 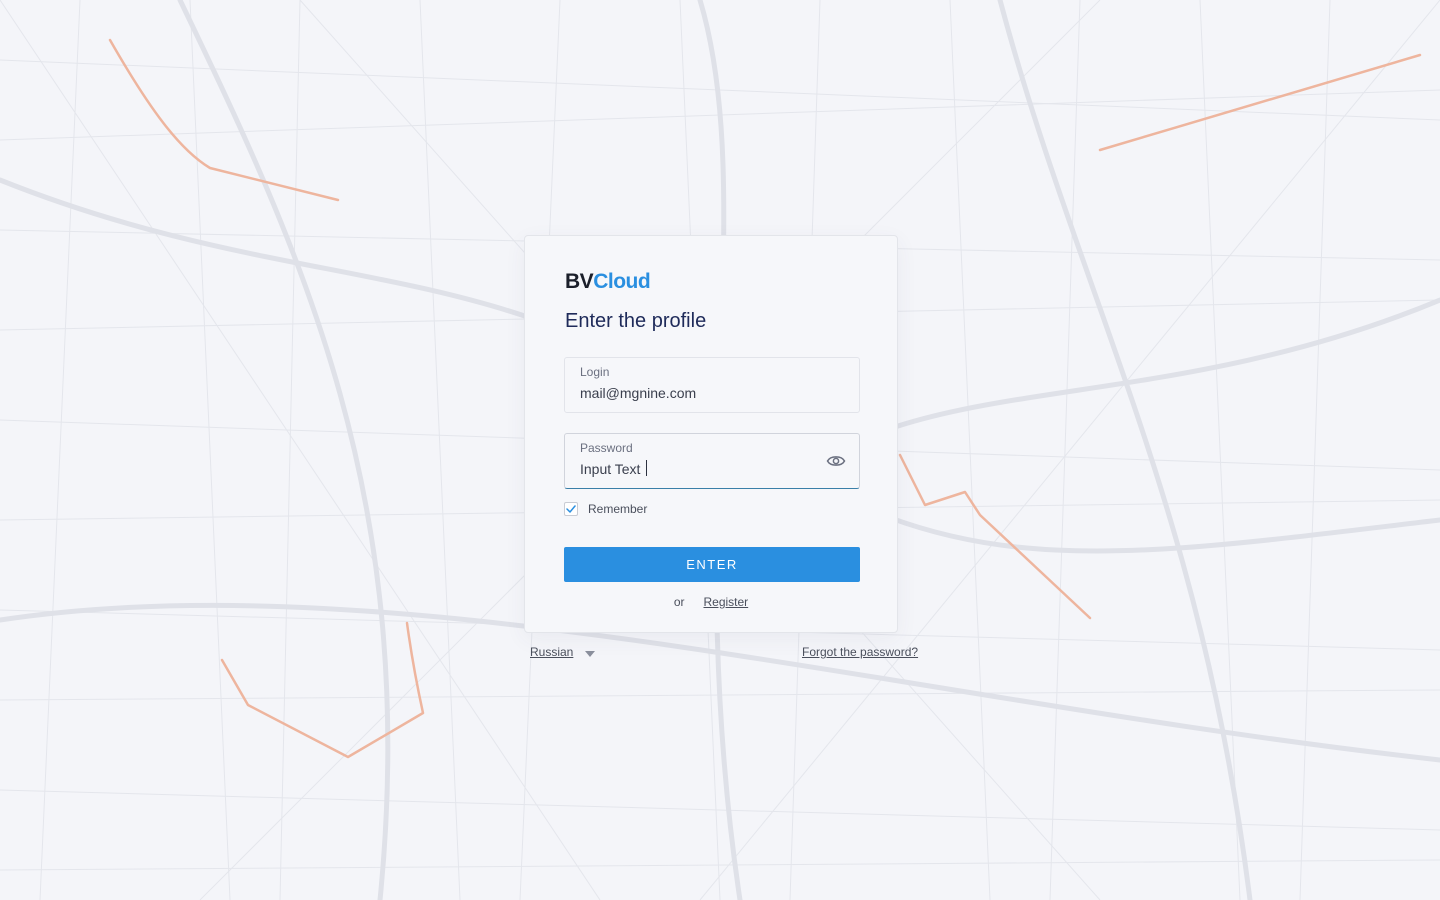 What do you see at coordinates (618, 509) in the screenshot?
I see `remember-label: Remember` at bounding box center [618, 509].